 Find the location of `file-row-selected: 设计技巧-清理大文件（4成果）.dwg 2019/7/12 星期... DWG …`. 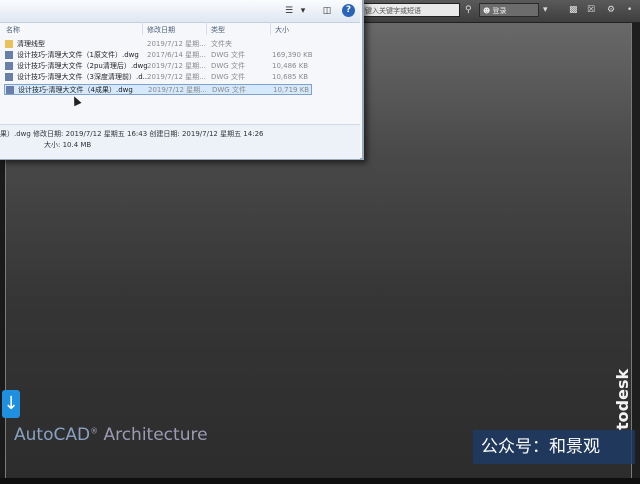

file-row-selected: 设计技巧-清理大文件（4成果）.dwg 2019/7/12 星期... DWG … is located at coordinates (158, 89).